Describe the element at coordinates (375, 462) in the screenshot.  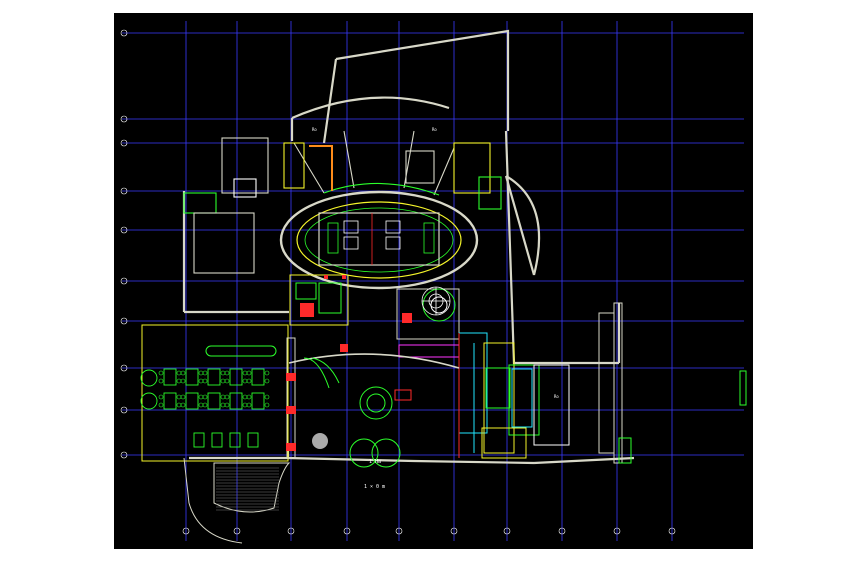
I see `center-hall-label: 1 Ha` at that location.